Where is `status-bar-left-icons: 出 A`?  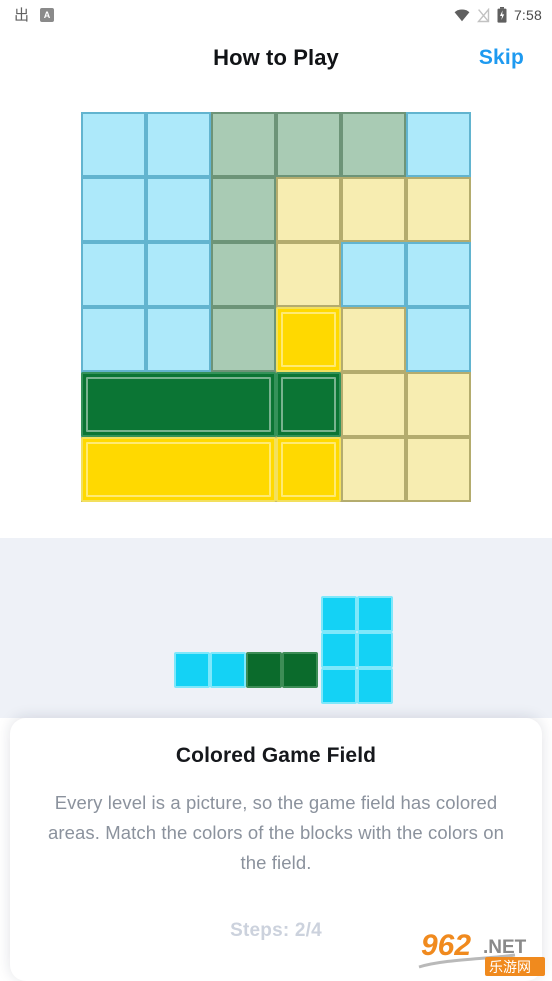
status-bar-left-icons: 出 A is located at coordinates (34, 14).